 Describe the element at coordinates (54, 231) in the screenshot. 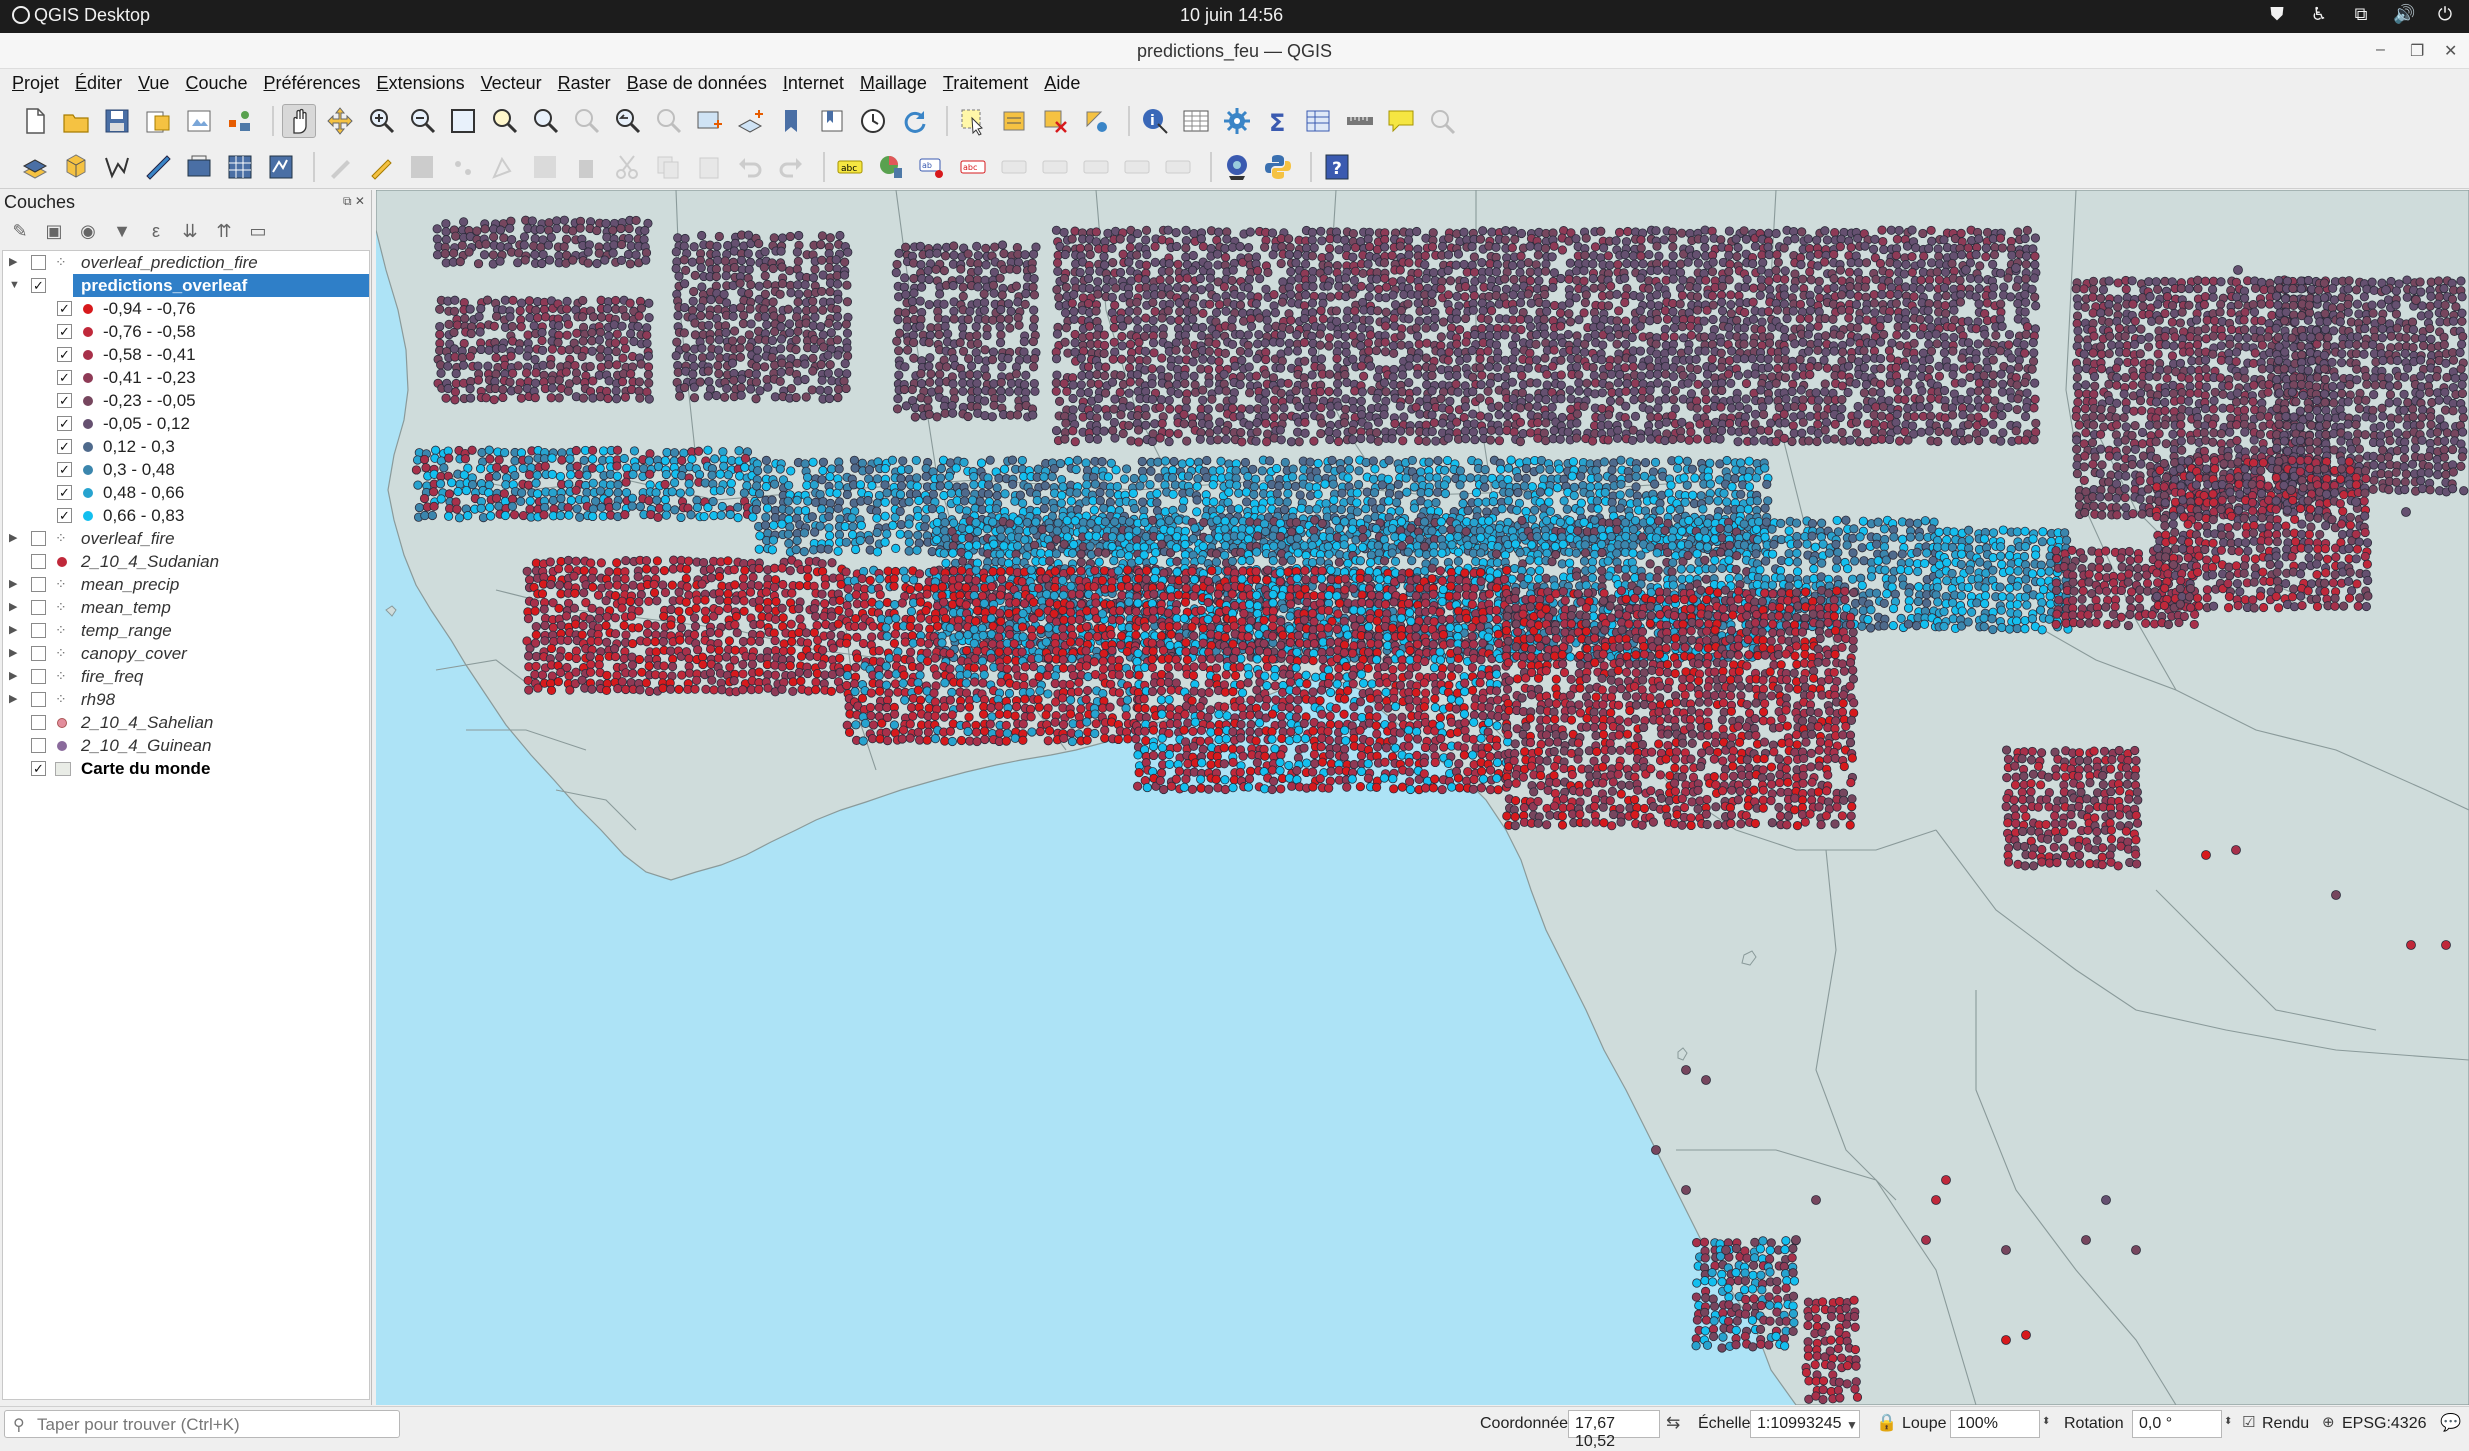

I see `add-group-icon: ▣` at that location.